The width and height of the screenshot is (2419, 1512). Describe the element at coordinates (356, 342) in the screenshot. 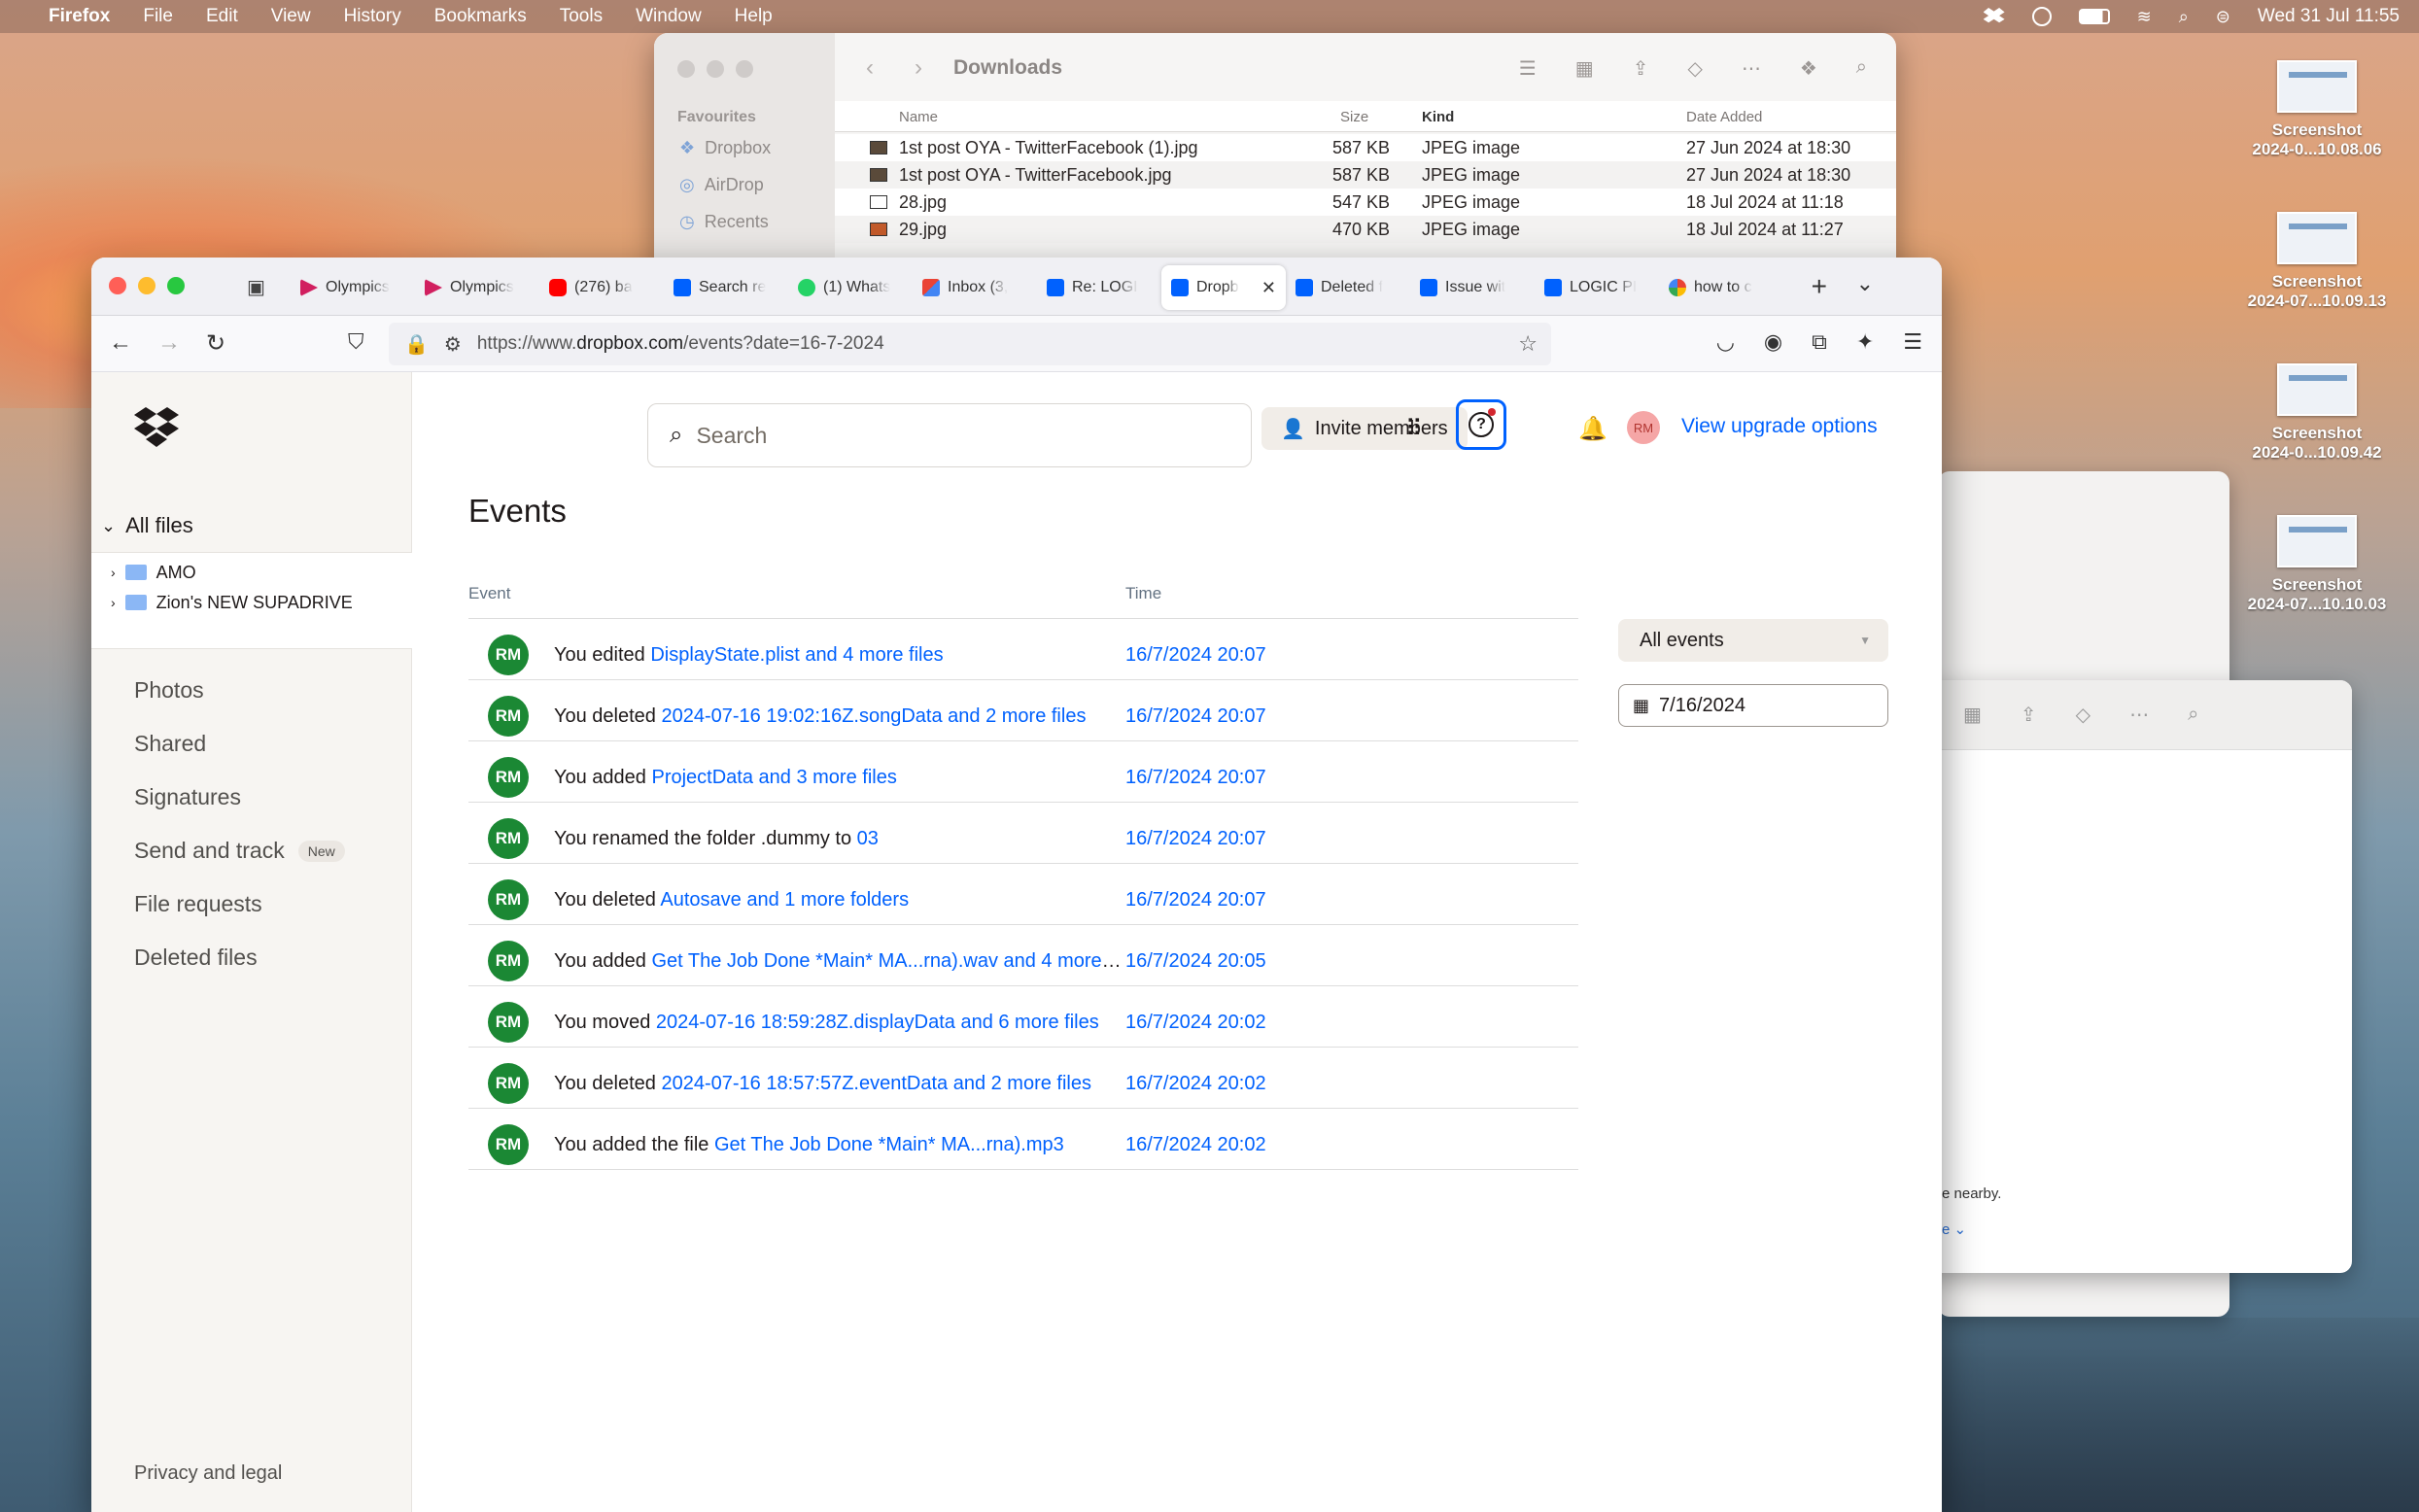

I see `tracking-protection-icon: ⛉` at that location.